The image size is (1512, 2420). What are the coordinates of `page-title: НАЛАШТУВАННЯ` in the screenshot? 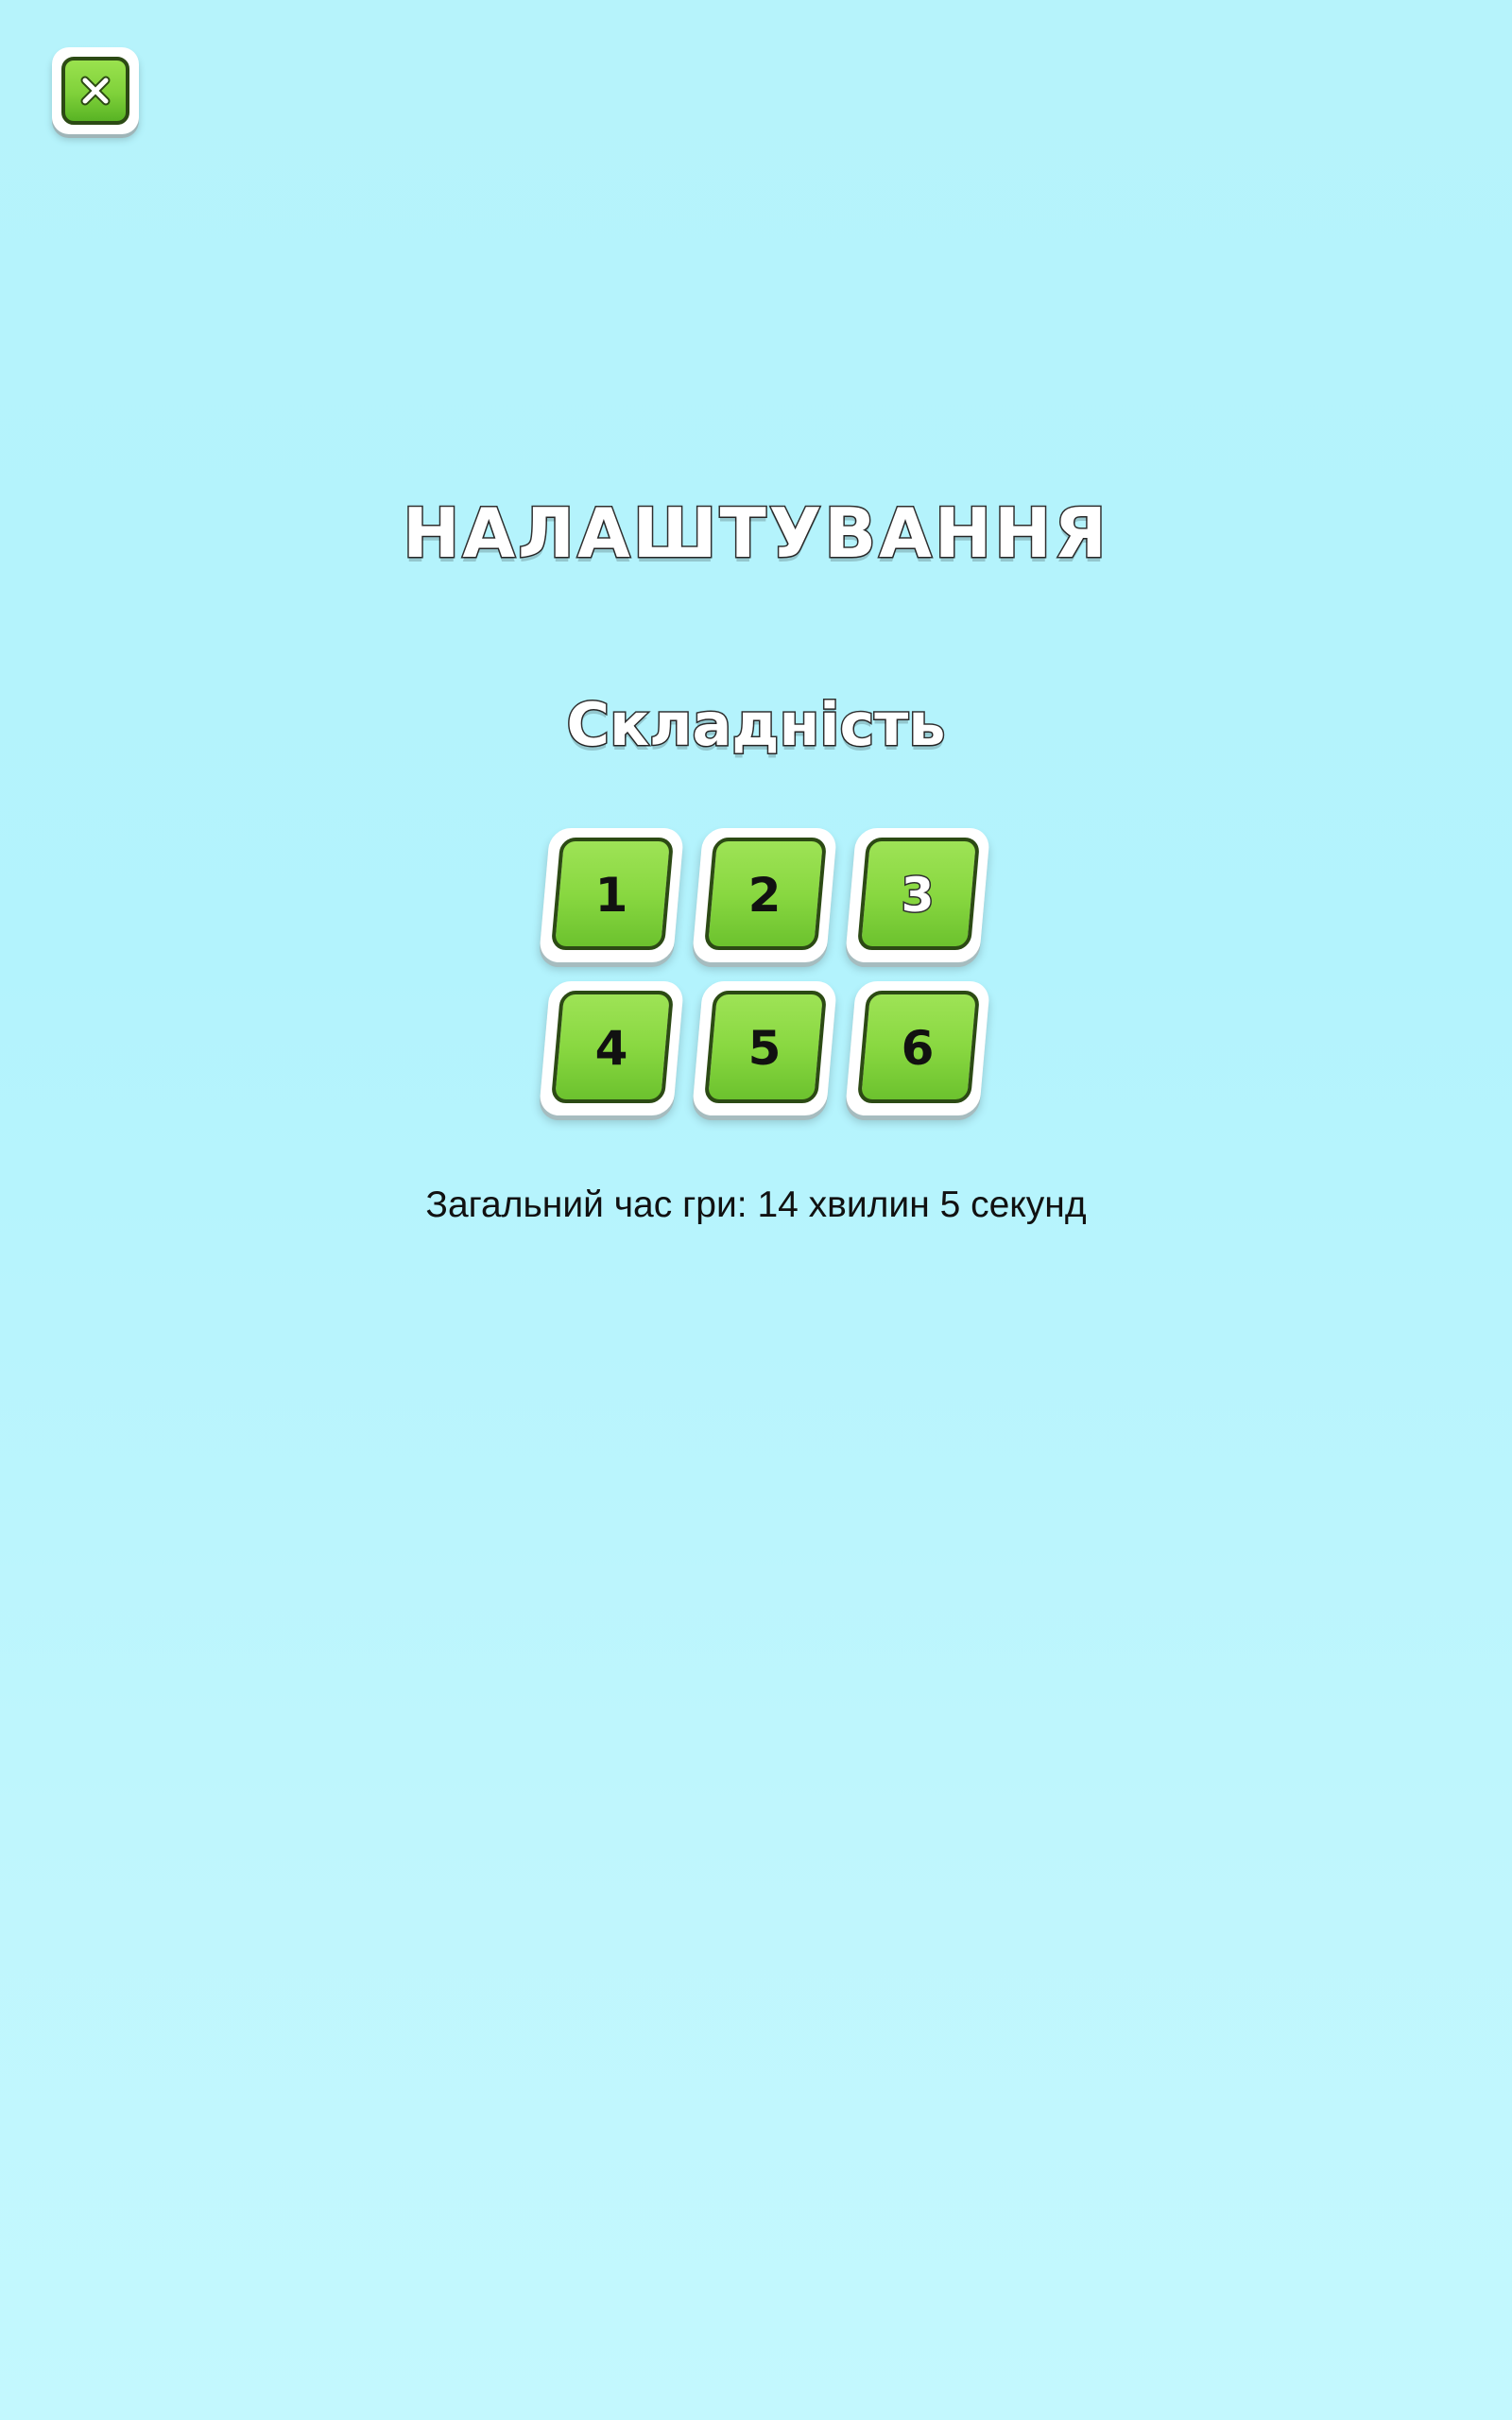 It's located at (755, 534).